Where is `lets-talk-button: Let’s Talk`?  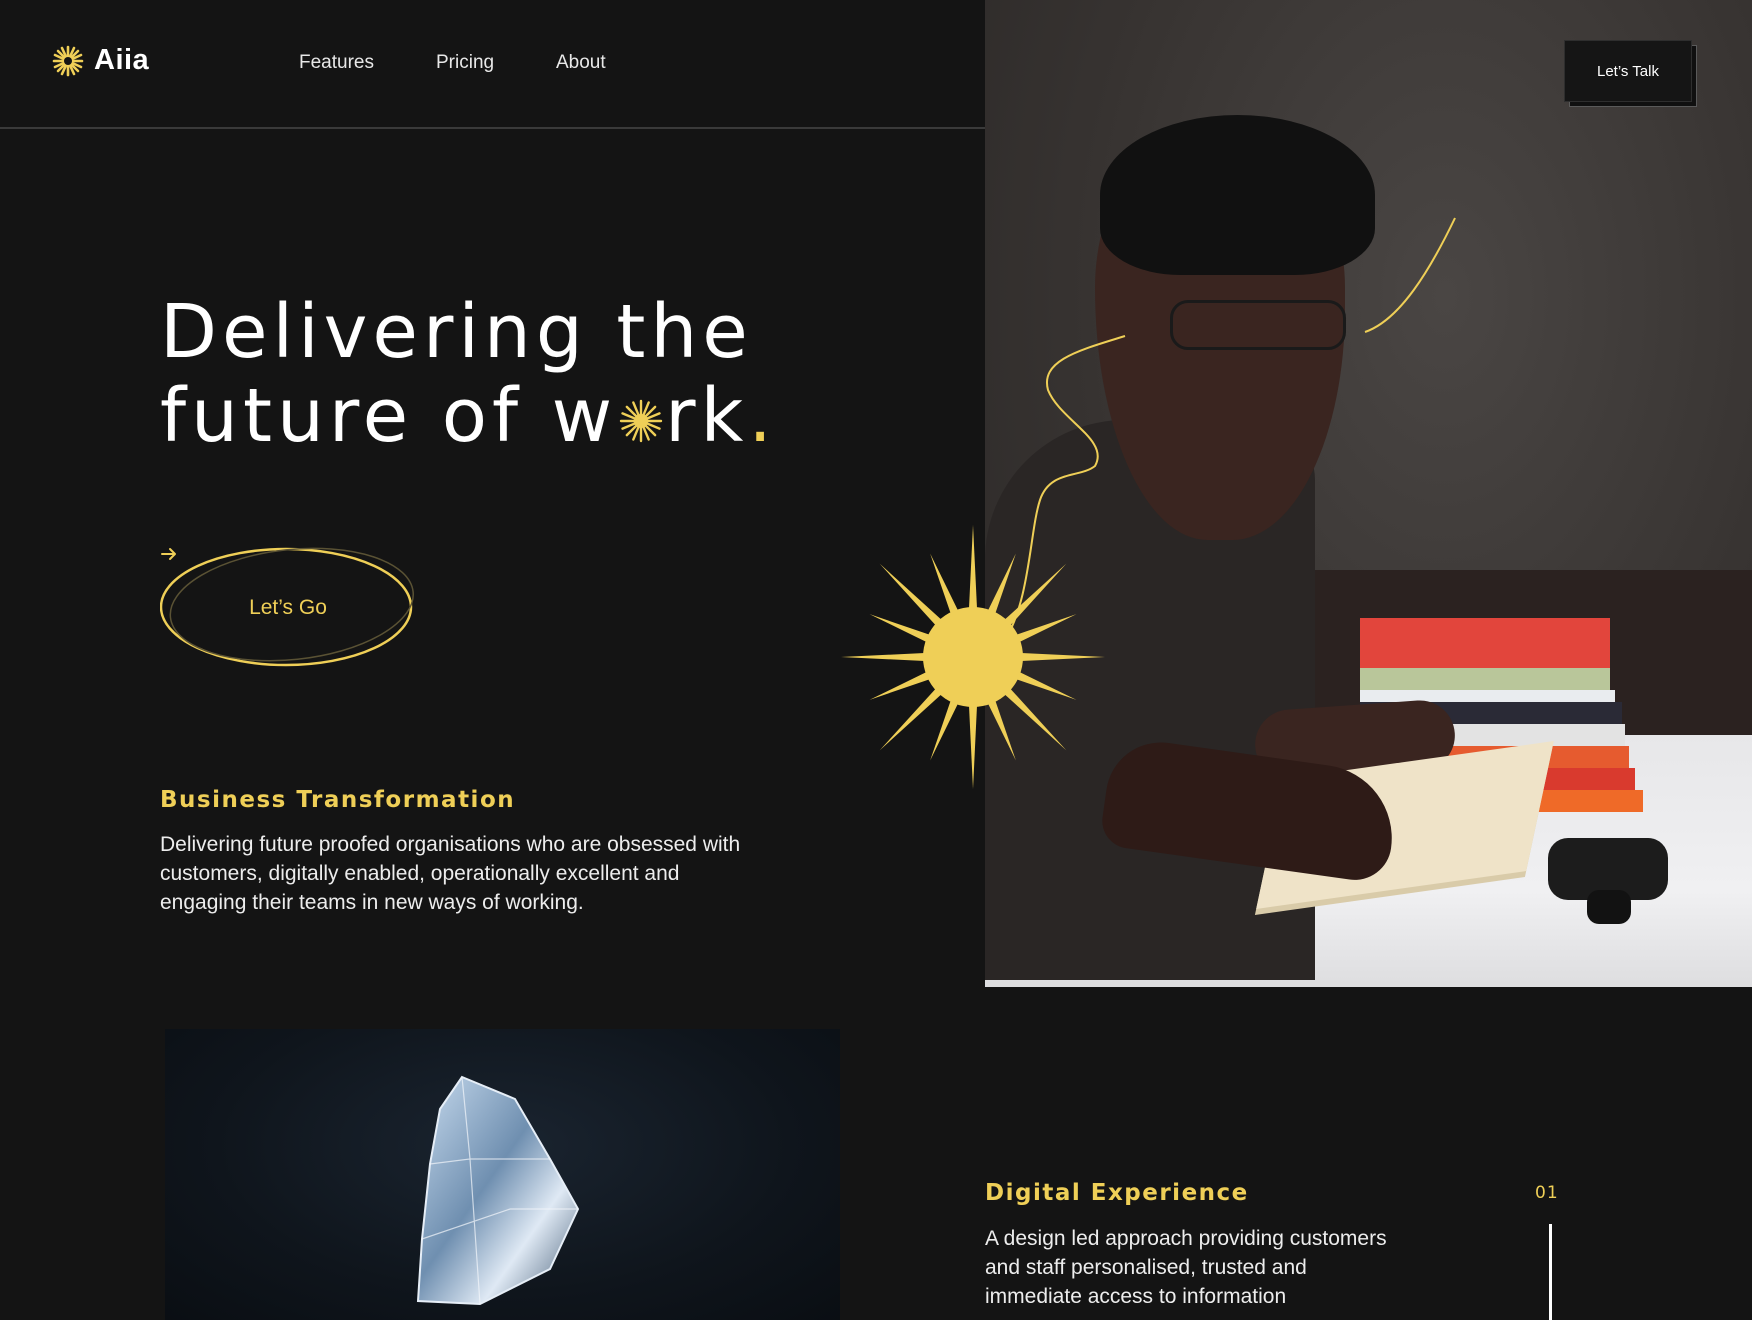 lets-talk-button: Let’s Talk is located at coordinates (1628, 71).